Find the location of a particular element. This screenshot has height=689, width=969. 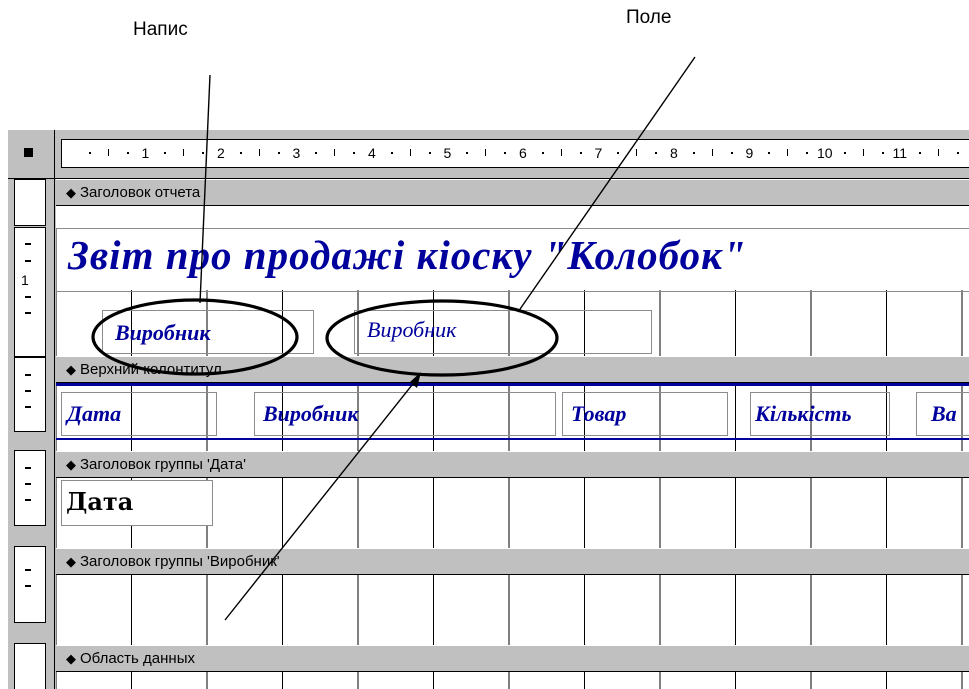

ruler-number: 8 is located at coordinates (674, 153).